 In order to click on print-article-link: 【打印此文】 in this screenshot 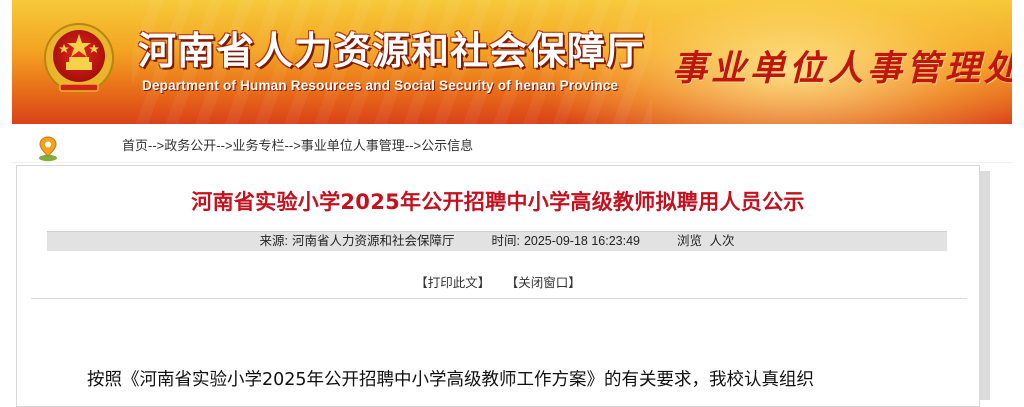, I will do `click(452, 283)`.